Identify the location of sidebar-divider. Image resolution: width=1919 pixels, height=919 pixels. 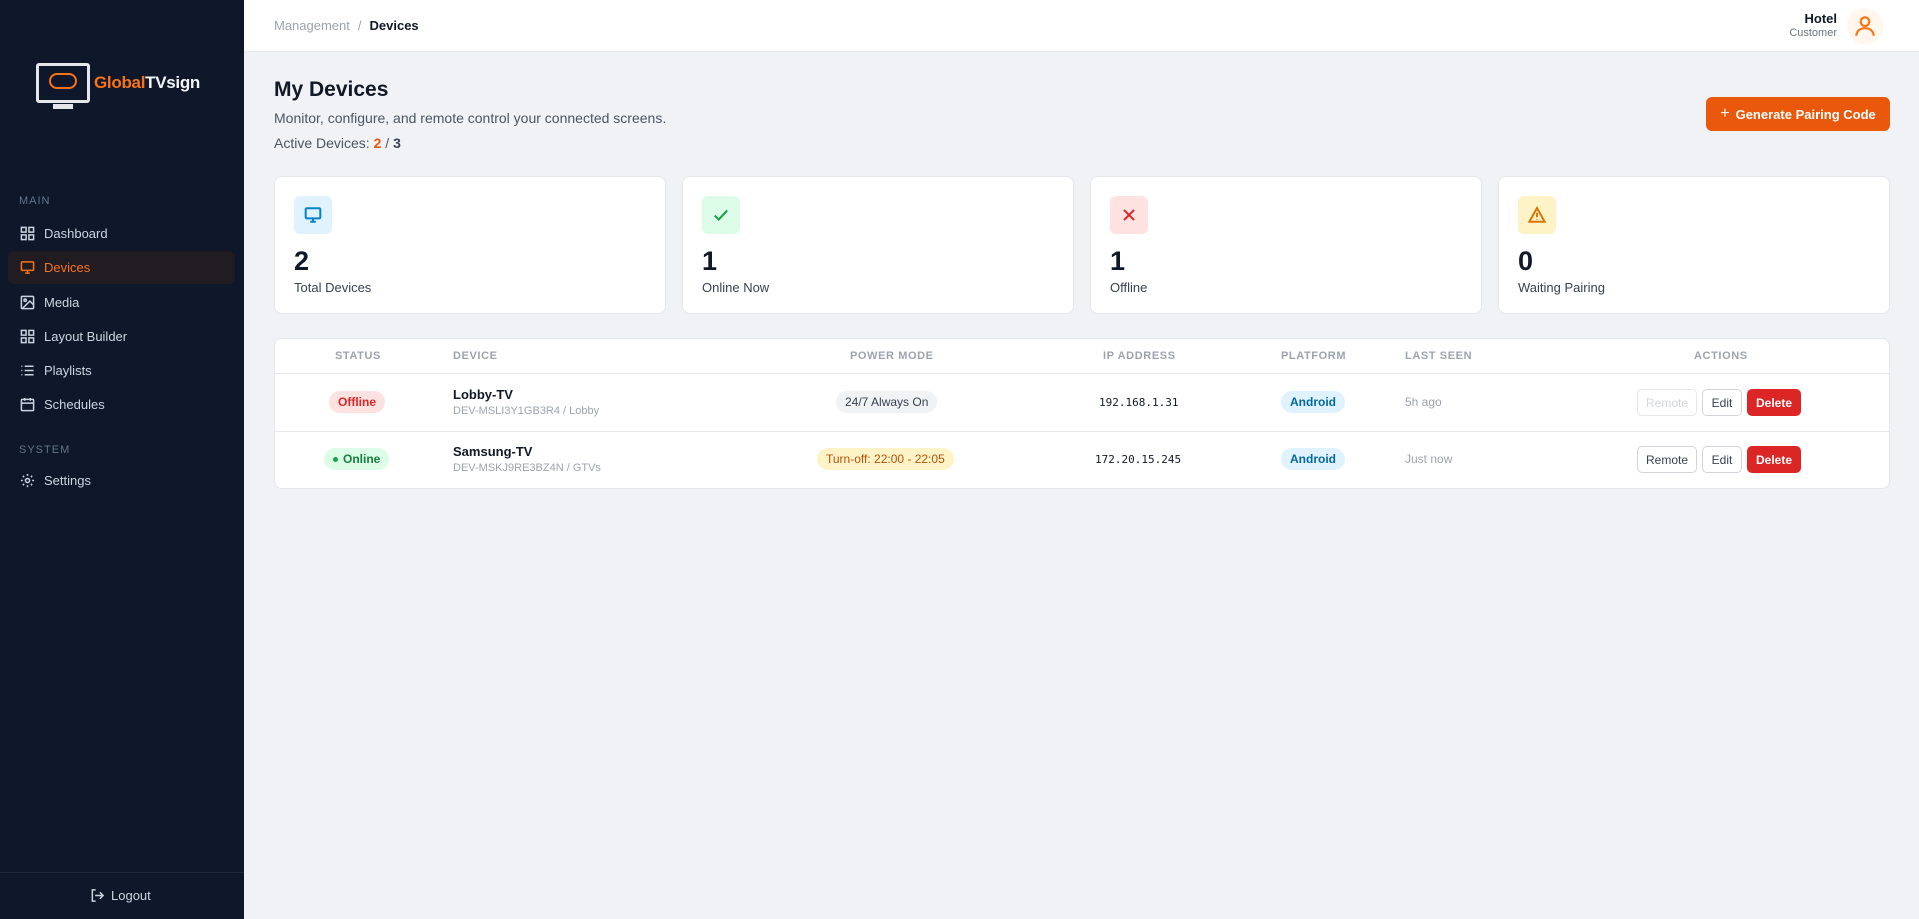
(122, 872).